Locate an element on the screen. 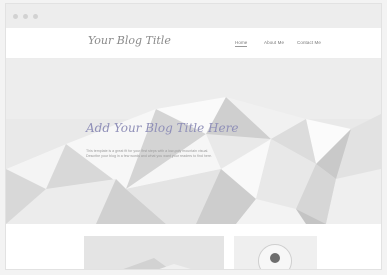 The height and width of the screenshot is (275, 387). profile-card is located at coordinates (275, 252).